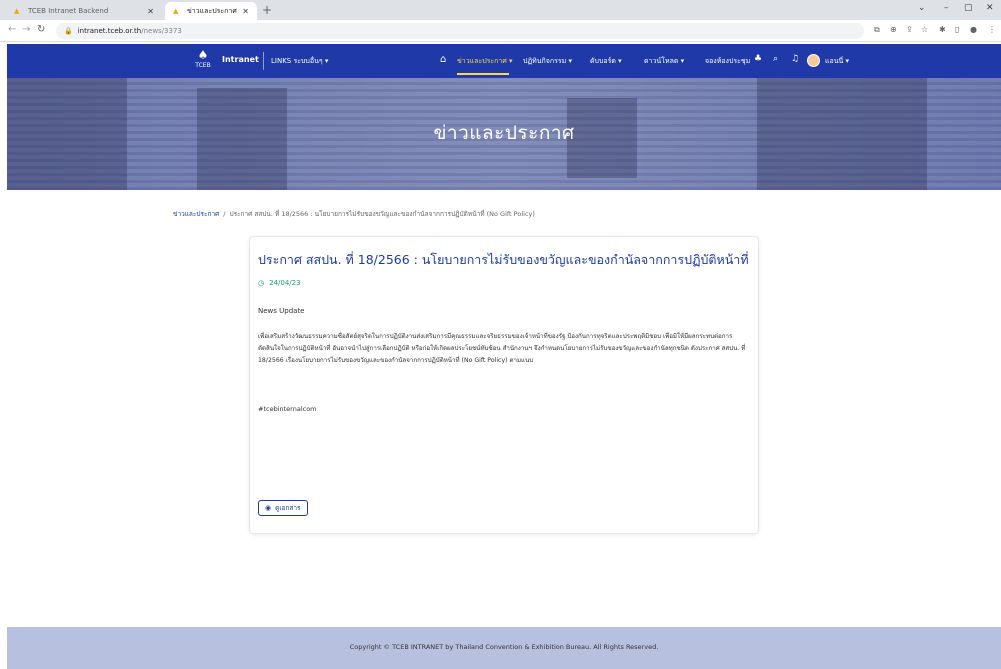 This screenshot has width=1001, height=669. What do you see at coordinates (287, 409) in the screenshot?
I see `hashtag: #tcebinternalcom` at bounding box center [287, 409].